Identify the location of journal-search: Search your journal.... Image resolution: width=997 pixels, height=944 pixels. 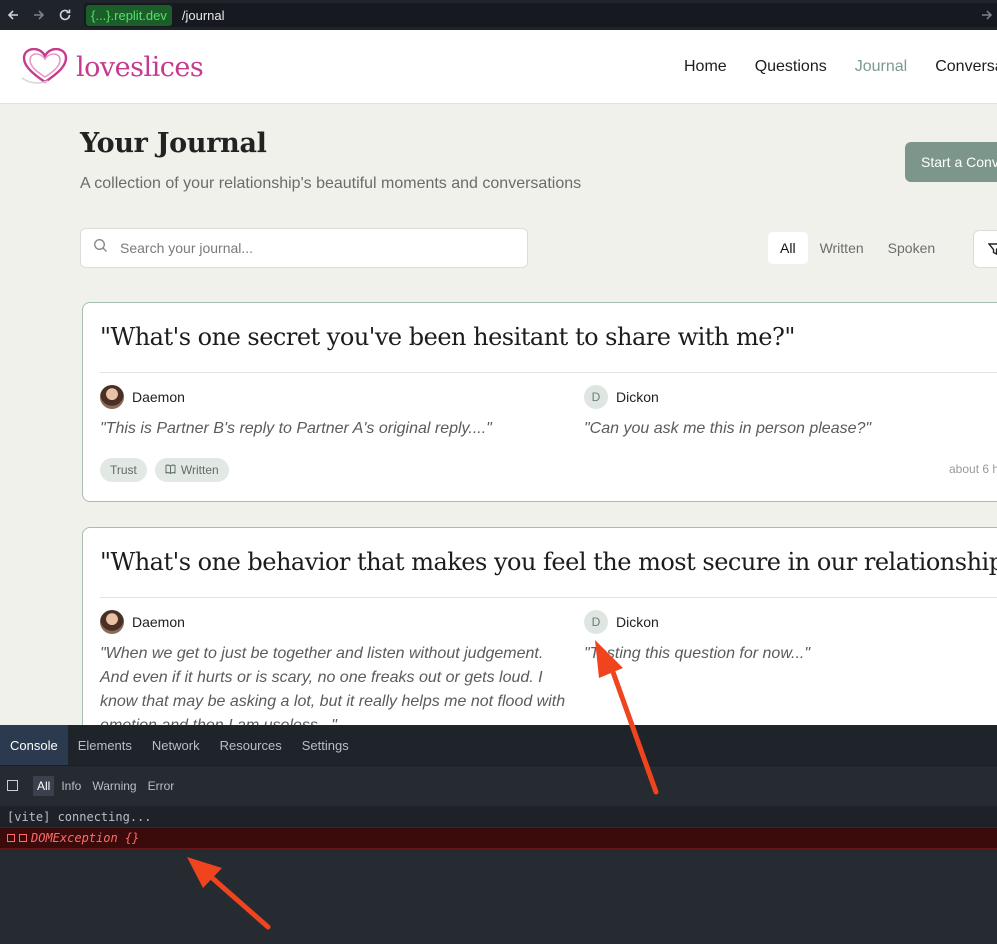
(304, 248).